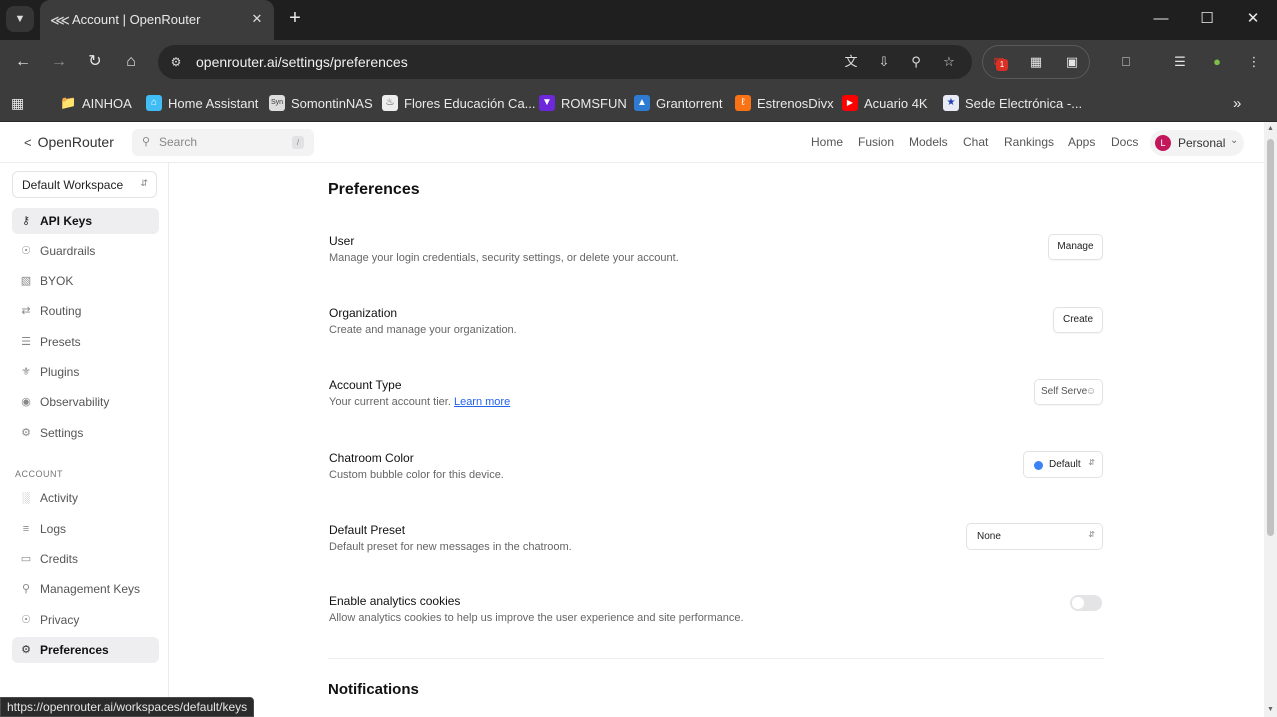 The width and height of the screenshot is (1277, 717). I want to click on sidebar-item-presets: ☰ Presets, so click(85, 342).